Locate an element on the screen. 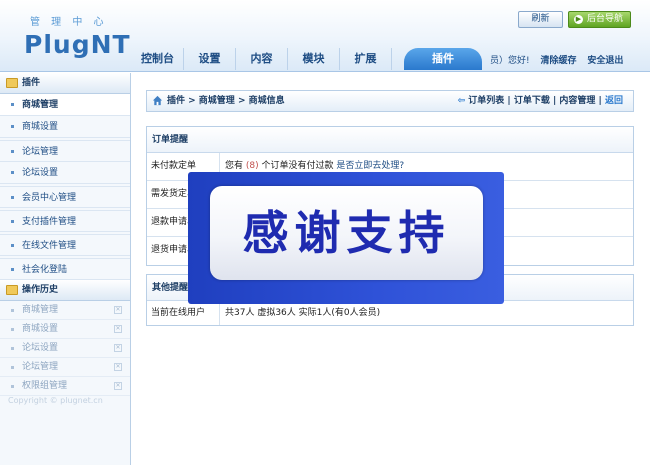 Image resolution: width=650 pixels, height=465 pixels. tab-extensions: 扩展 is located at coordinates (366, 59).